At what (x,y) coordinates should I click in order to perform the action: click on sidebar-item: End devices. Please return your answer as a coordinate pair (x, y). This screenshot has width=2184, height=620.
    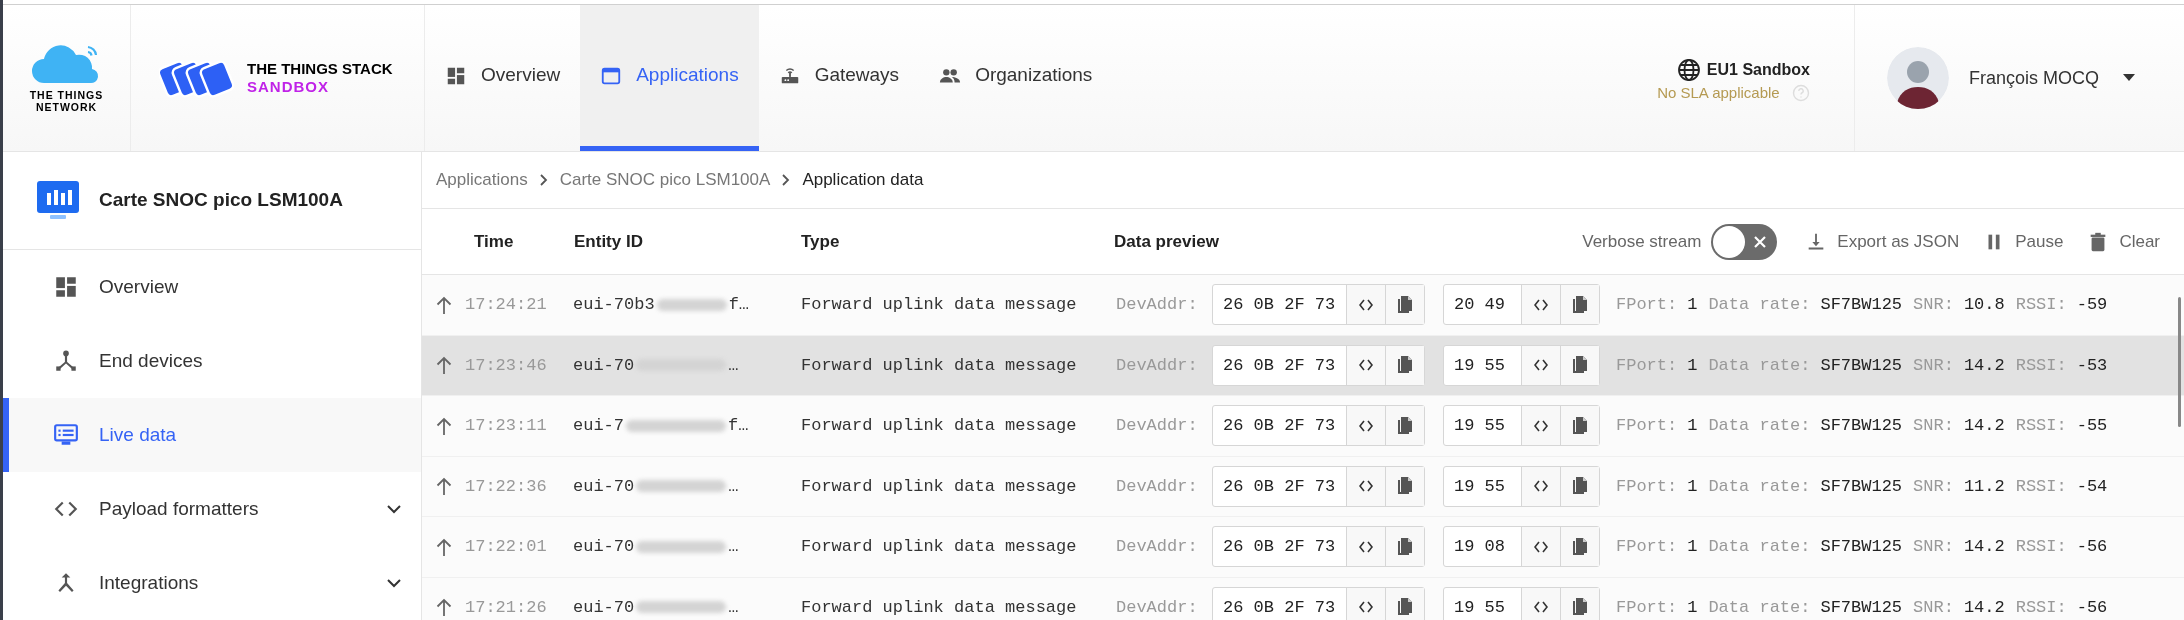
    Looking at the image, I should click on (212, 361).